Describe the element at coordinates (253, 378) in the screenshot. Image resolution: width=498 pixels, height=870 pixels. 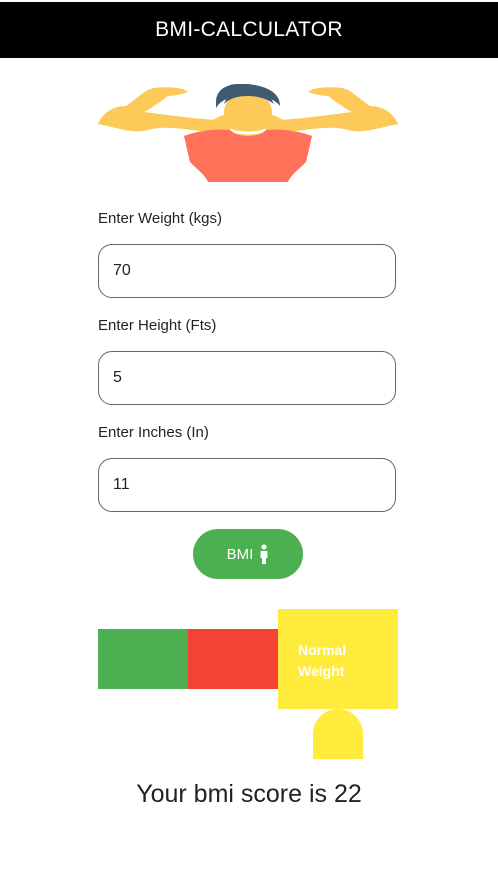
I see `height-input` at that location.